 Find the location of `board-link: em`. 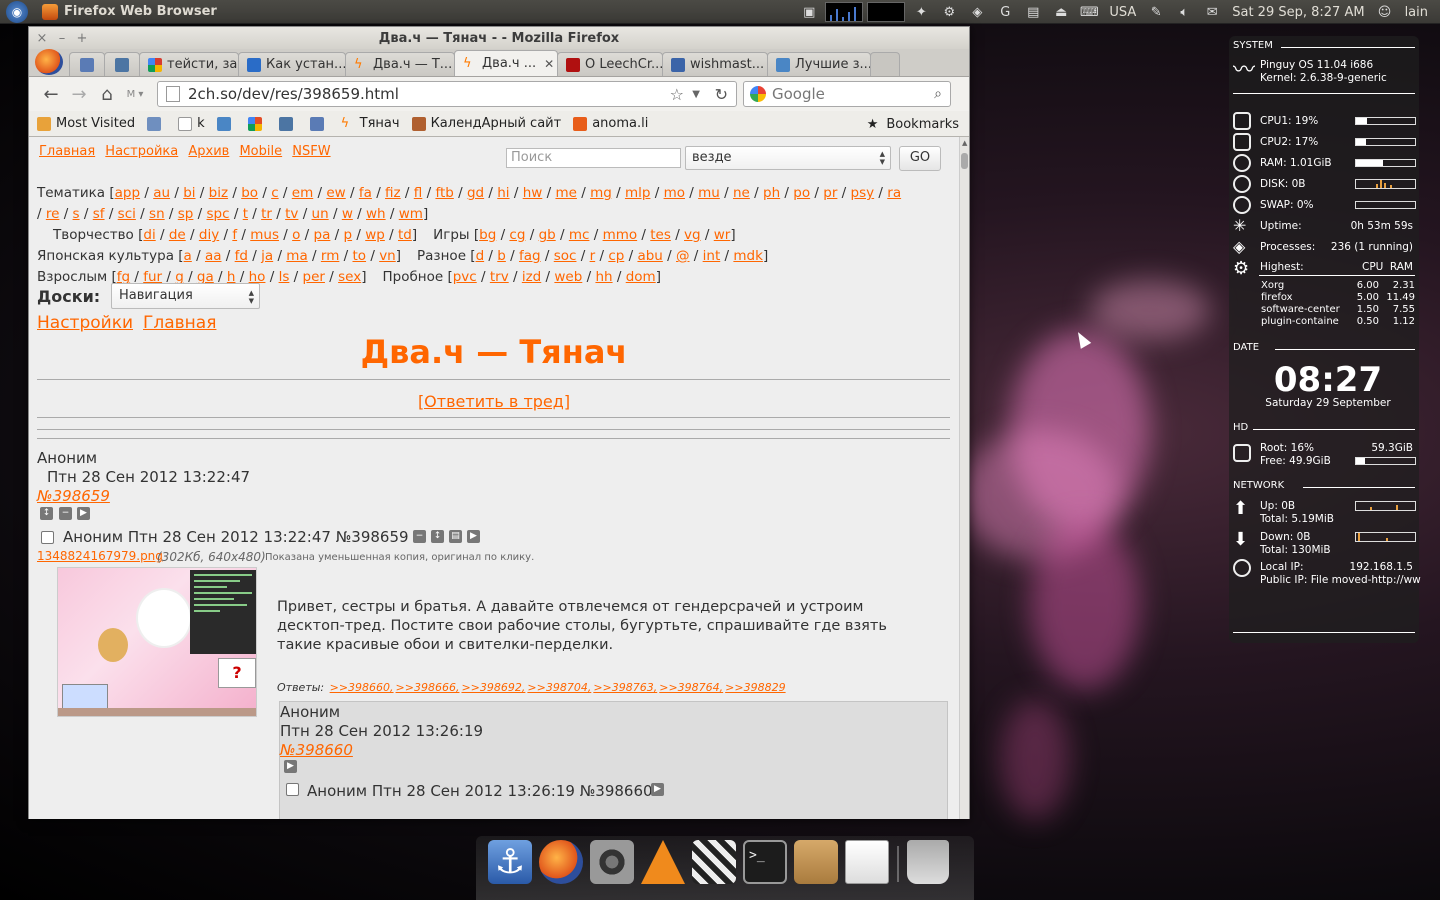

board-link: em is located at coordinates (302, 193).